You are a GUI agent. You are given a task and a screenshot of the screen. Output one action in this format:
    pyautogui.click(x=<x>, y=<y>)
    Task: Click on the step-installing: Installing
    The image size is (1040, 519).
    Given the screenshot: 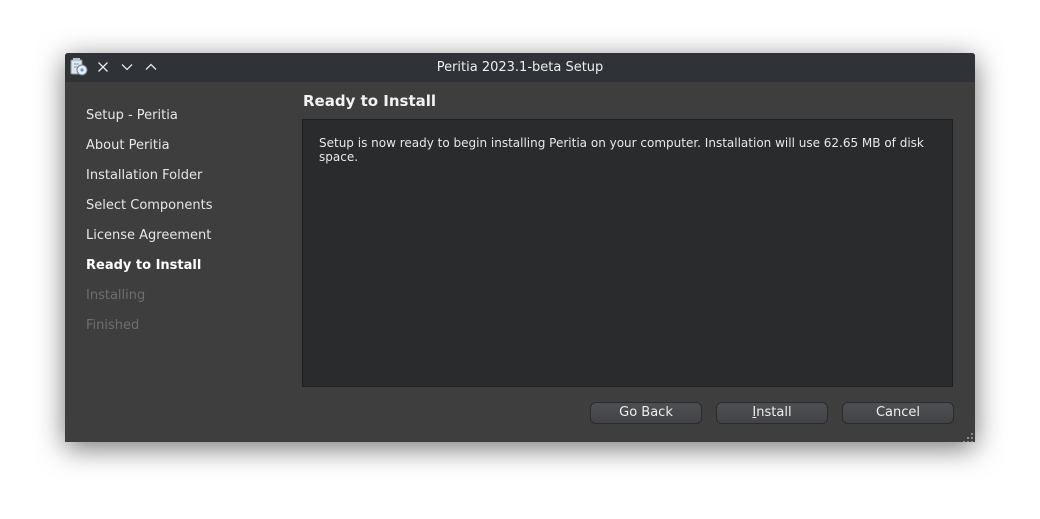 What is the action you would take?
    pyautogui.click(x=116, y=295)
    